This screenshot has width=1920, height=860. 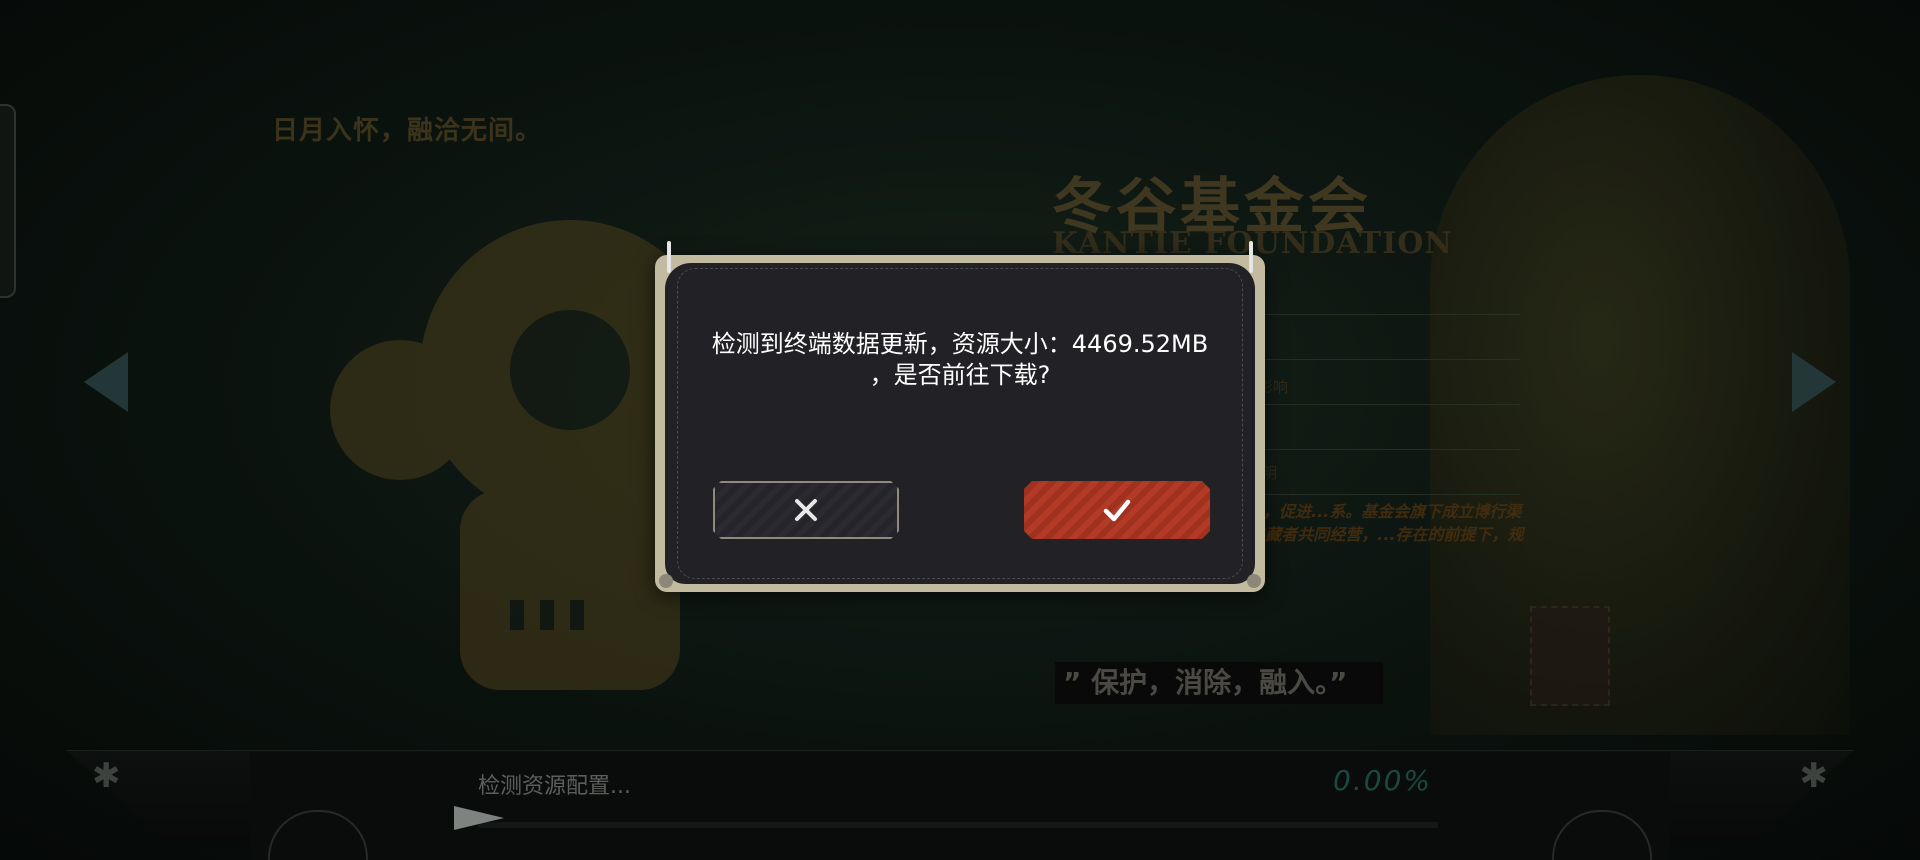 What do you see at coordinates (960, 416) in the screenshot?
I see `update-dialog: 检测到终端数据更新，资源大小：4469.52MB ，是否前往下载?` at bounding box center [960, 416].